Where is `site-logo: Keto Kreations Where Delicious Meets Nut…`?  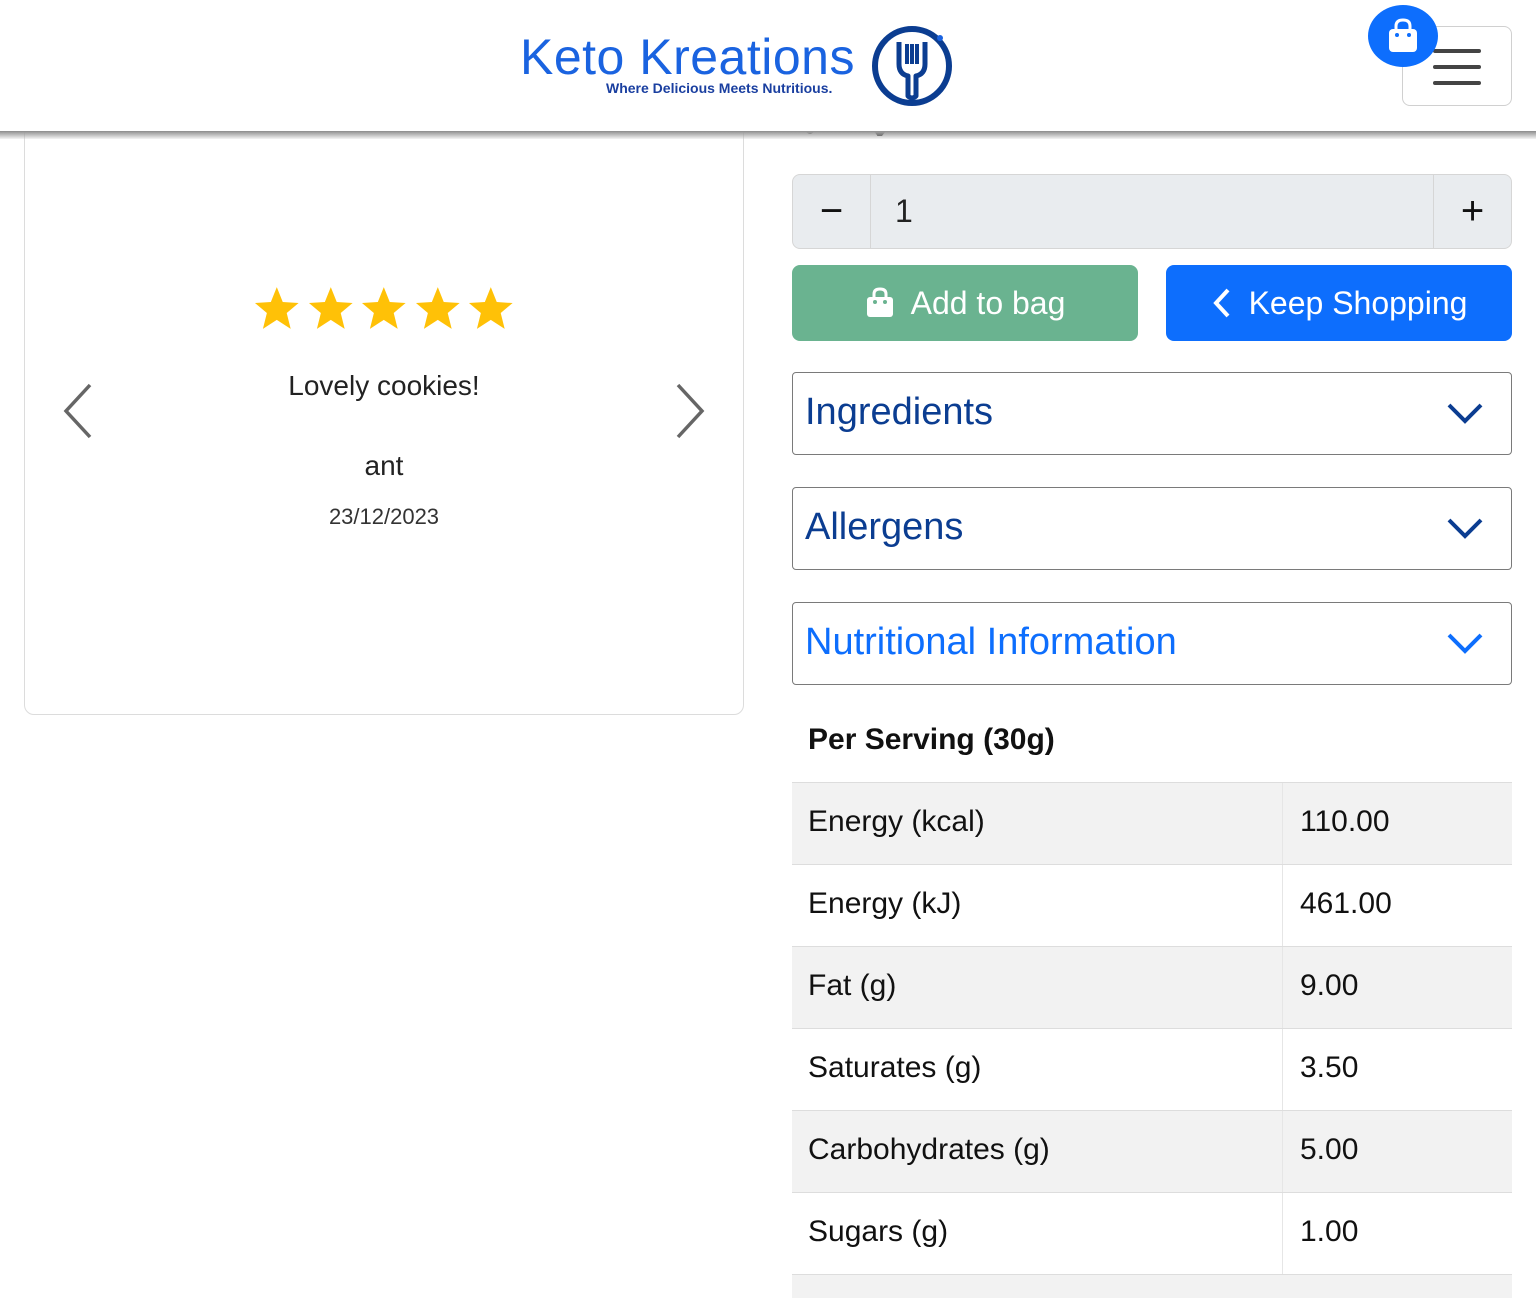 site-logo: Keto Kreations Where Delicious Meets Nut… is located at coordinates (740, 67).